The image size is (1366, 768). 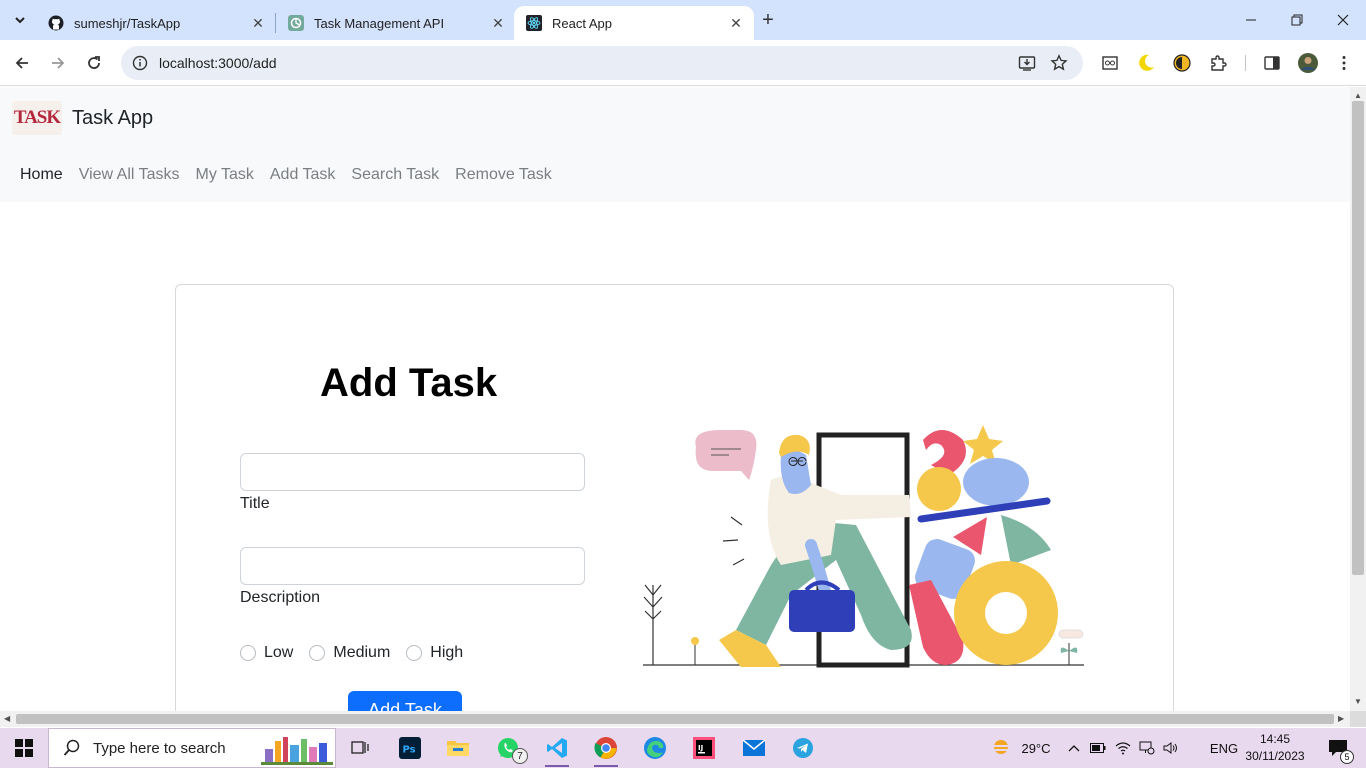 What do you see at coordinates (248, 653) in the screenshot?
I see `radio-low` at bounding box center [248, 653].